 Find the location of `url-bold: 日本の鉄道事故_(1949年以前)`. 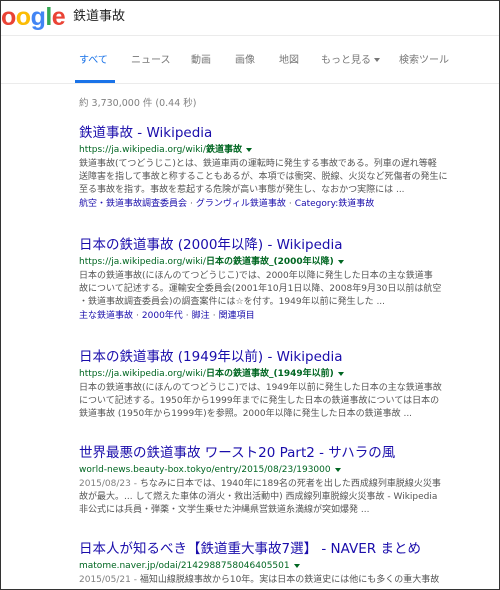

url-bold: 日本の鉄道事故_(1949年以前) is located at coordinates (269, 374).